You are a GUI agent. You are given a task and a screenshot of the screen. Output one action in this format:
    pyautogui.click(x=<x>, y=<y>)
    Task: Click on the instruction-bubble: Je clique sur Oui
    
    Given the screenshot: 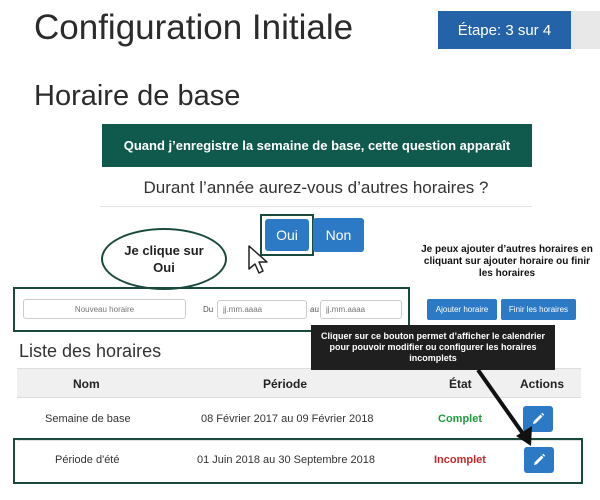 What is the action you would take?
    pyautogui.click(x=164, y=259)
    